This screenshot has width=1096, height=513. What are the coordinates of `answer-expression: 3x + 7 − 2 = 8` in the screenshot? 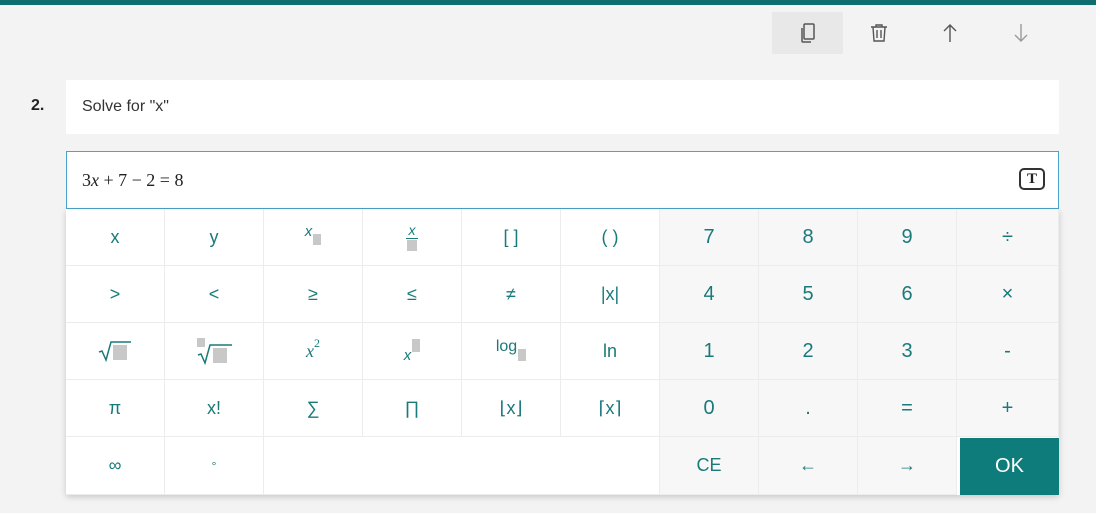 It's located at (133, 179).